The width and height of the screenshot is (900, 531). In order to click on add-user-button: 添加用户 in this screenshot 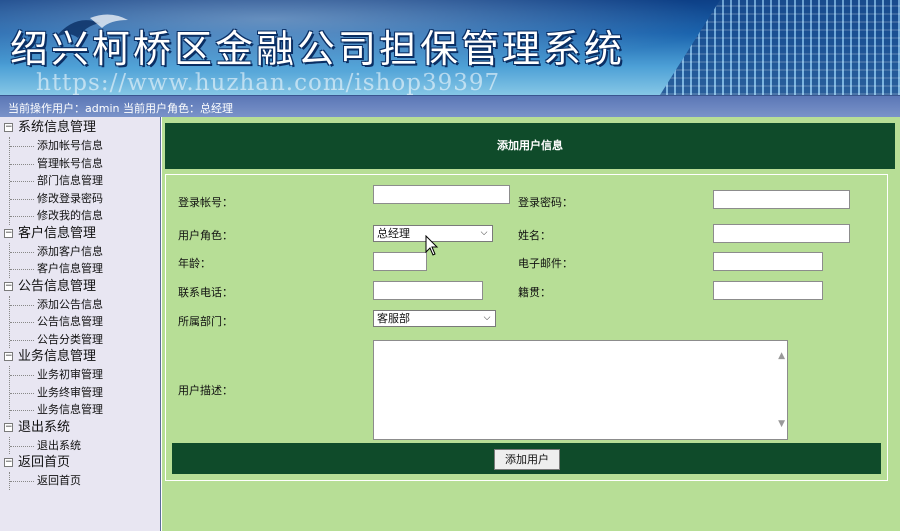, I will do `click(527, 459)`.